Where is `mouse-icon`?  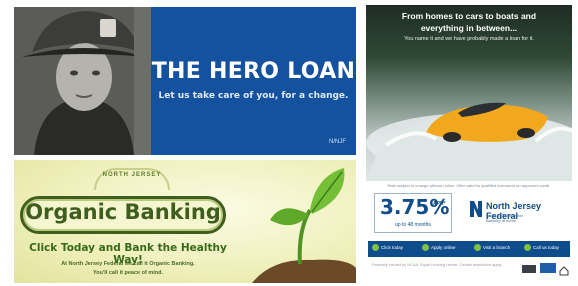
mouse-icon is located at coordinates (375, 247).